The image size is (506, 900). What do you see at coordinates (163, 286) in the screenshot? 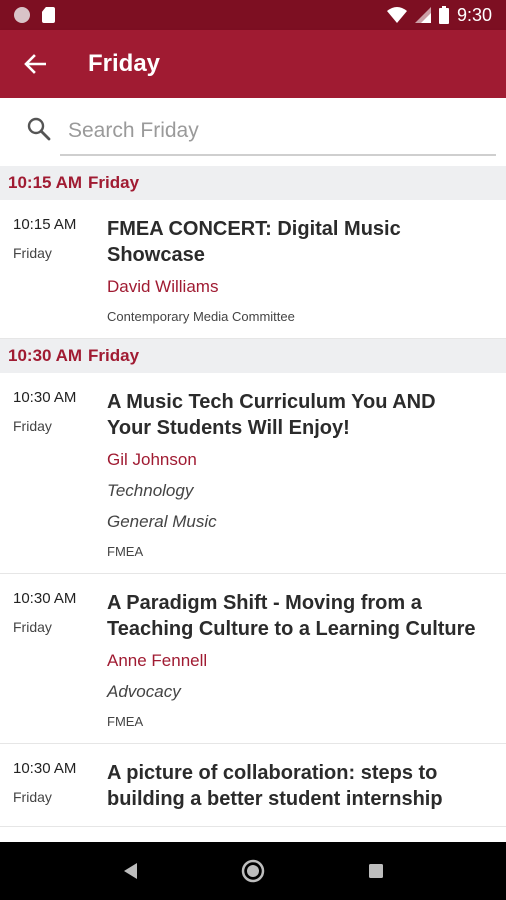
I see `session-speaker: David Williams` at bounding box center [163, 286].